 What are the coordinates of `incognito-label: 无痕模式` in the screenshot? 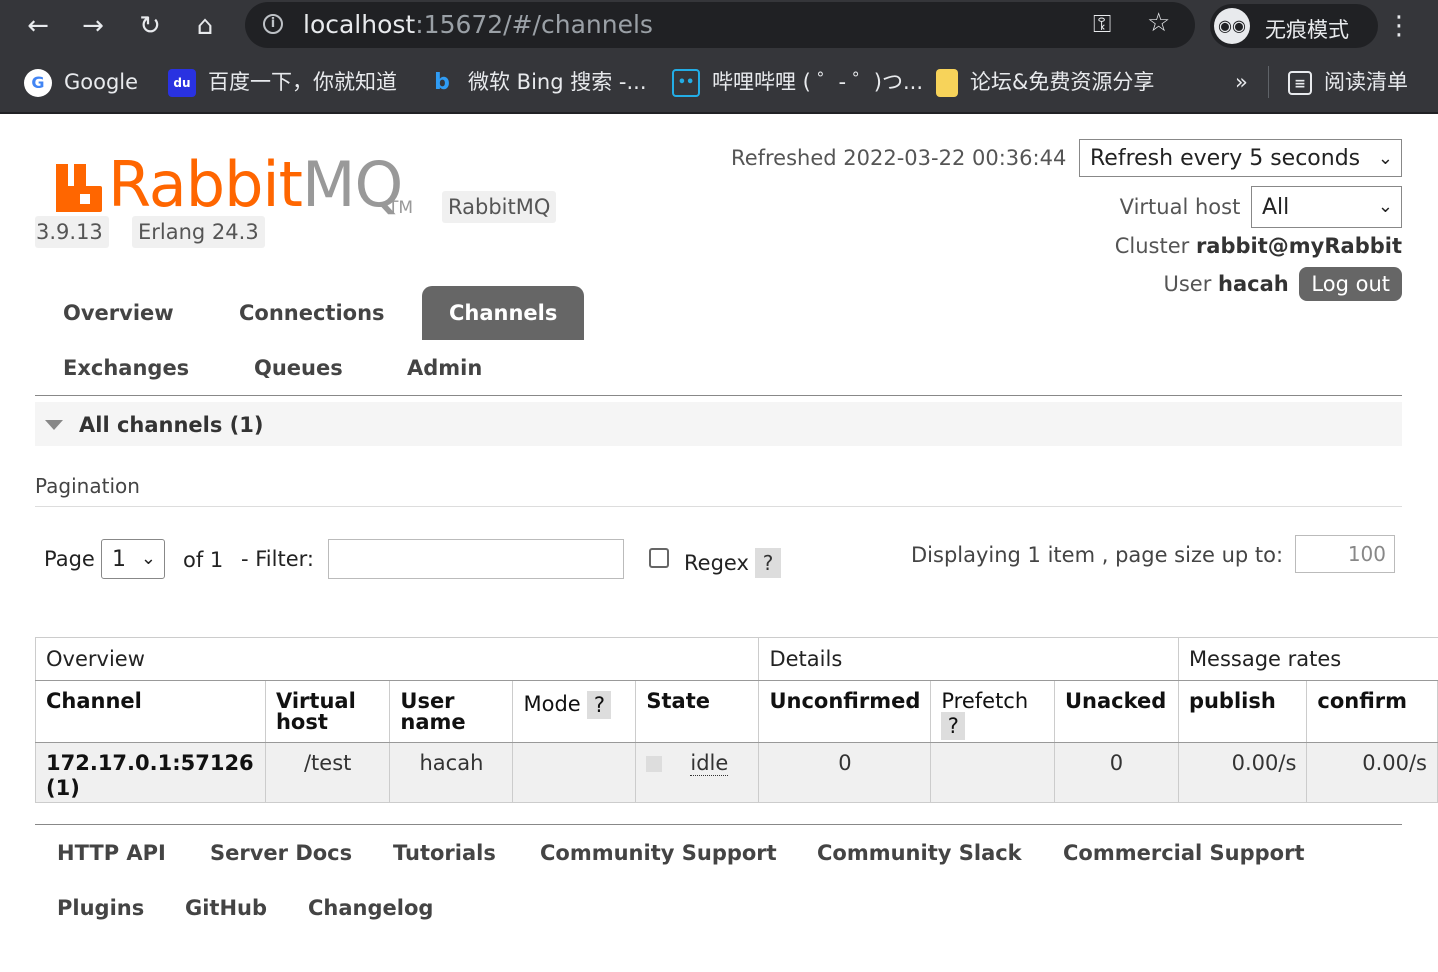 It's located at (1307, 30).